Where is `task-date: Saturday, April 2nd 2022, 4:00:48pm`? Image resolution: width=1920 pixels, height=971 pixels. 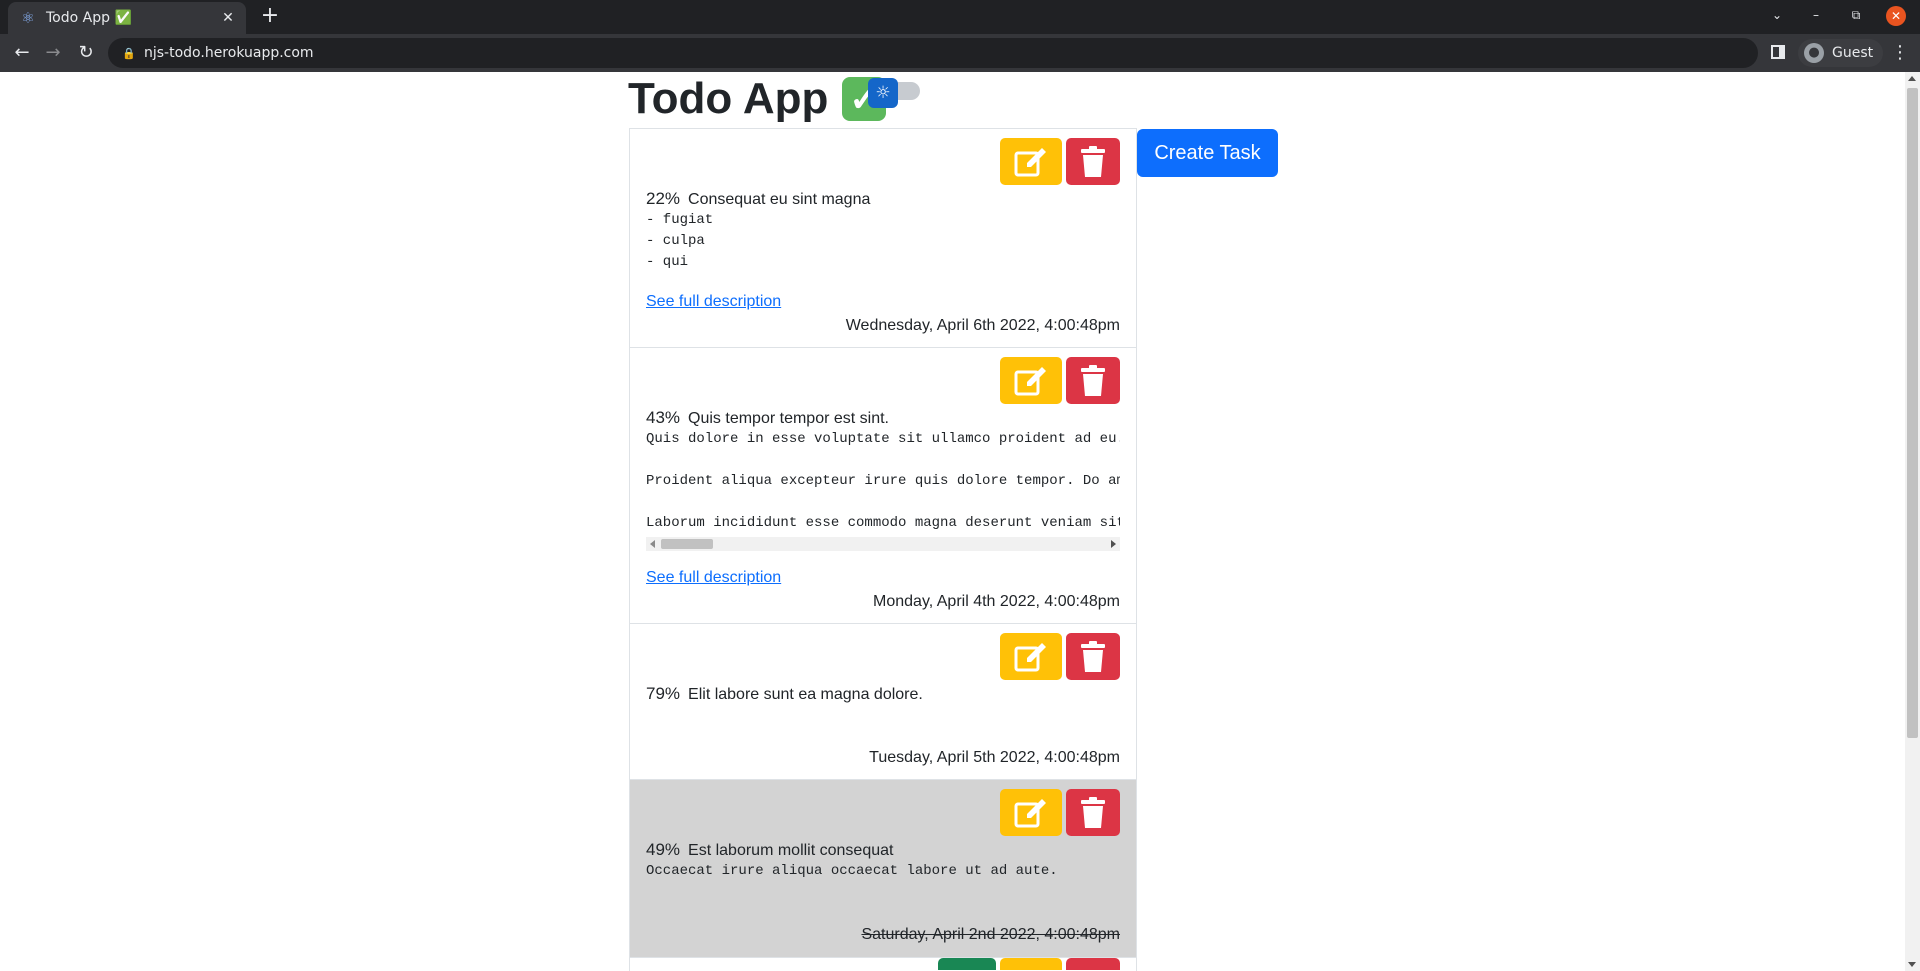
task-date: Saturday, April 2nd 2022, 4:00:48pm is located at coordinates (990, 934).